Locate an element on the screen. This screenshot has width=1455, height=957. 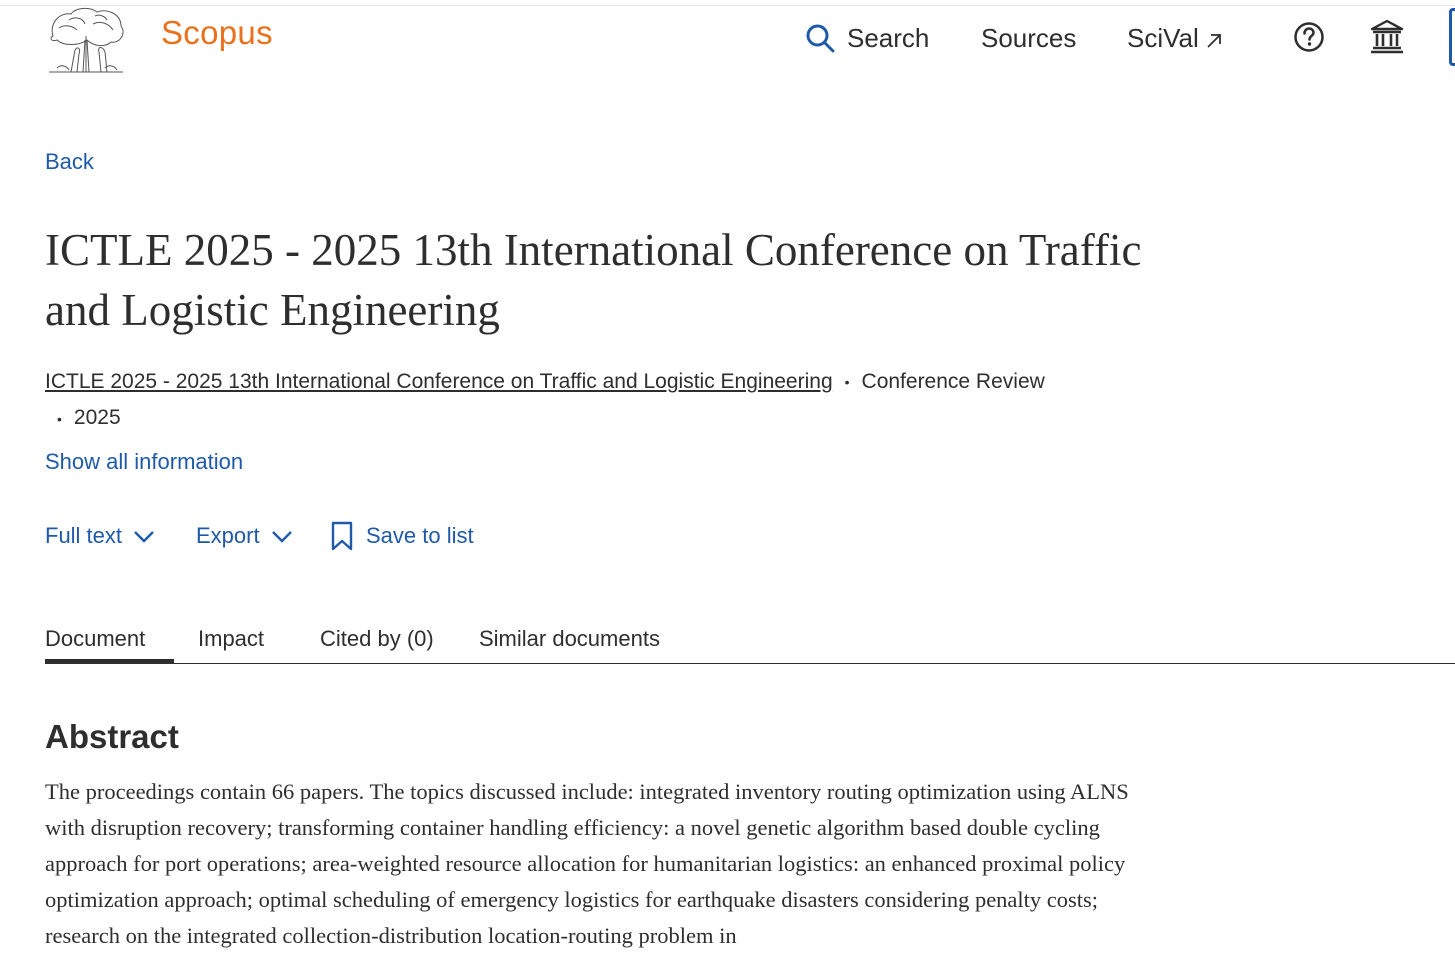
help-icon is located at coordinates (1309, 37).